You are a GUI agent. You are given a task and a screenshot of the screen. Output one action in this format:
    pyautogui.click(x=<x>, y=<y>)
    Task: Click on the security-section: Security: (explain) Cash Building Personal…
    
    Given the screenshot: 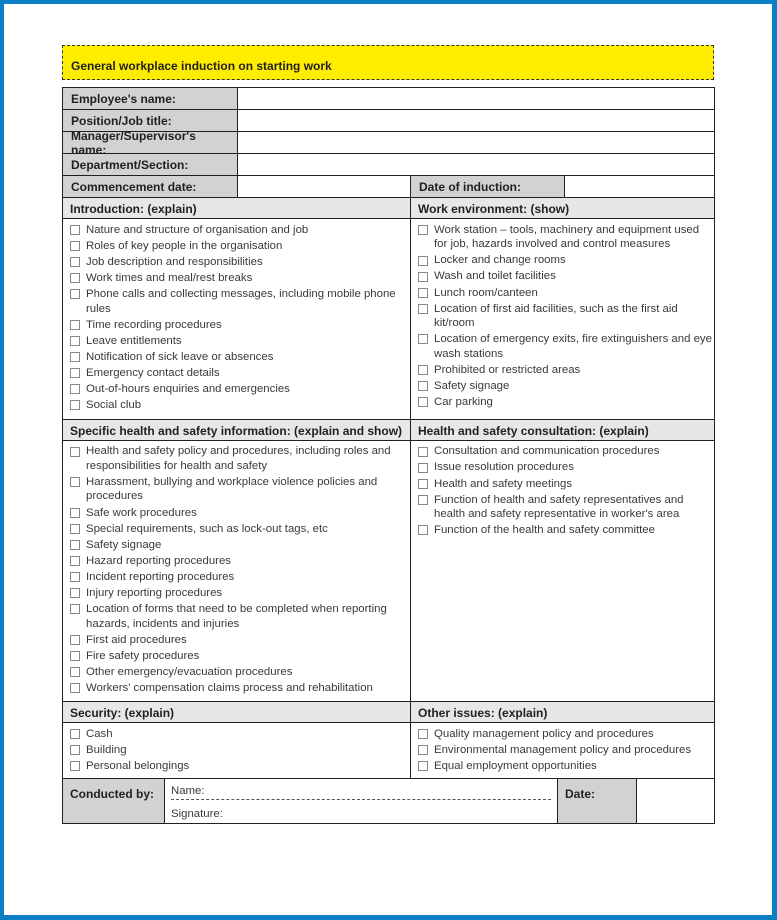 What is the action you would take?
    pyautogui.click(x=237, y=740)
    